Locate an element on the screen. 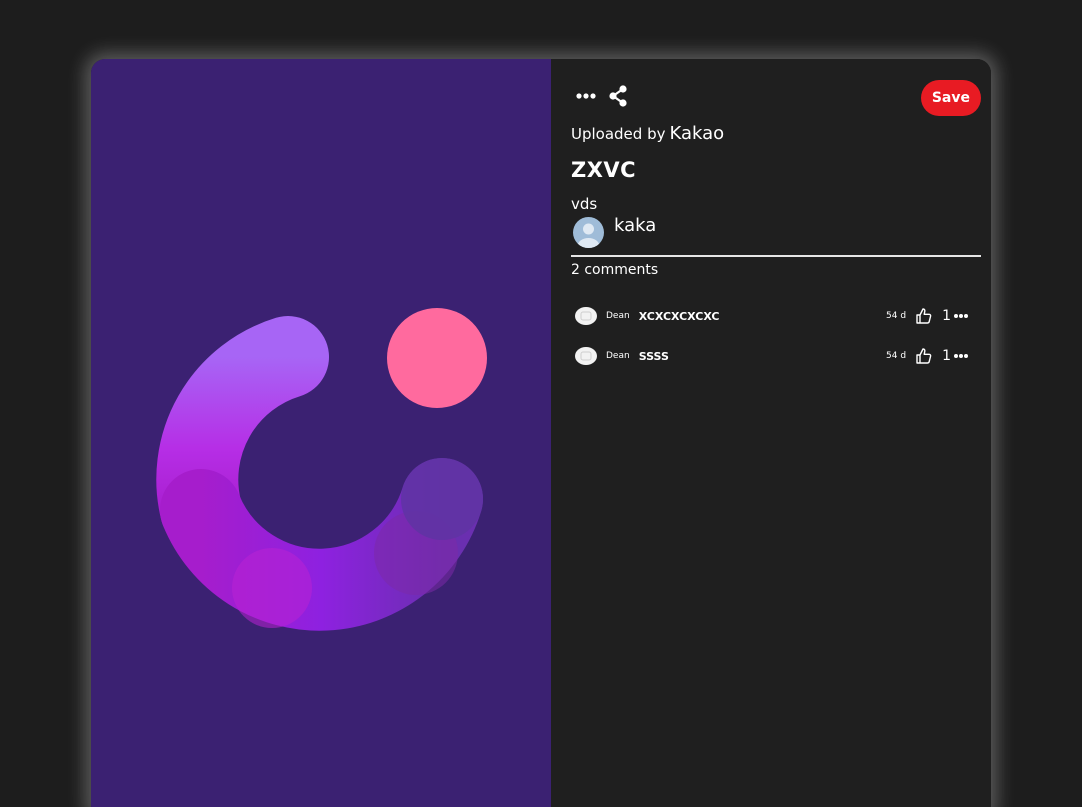 This screenshot has width=1082, height=807. comment-item: Dean SSSS 54 d 1 is located at coordinates (772, 356).